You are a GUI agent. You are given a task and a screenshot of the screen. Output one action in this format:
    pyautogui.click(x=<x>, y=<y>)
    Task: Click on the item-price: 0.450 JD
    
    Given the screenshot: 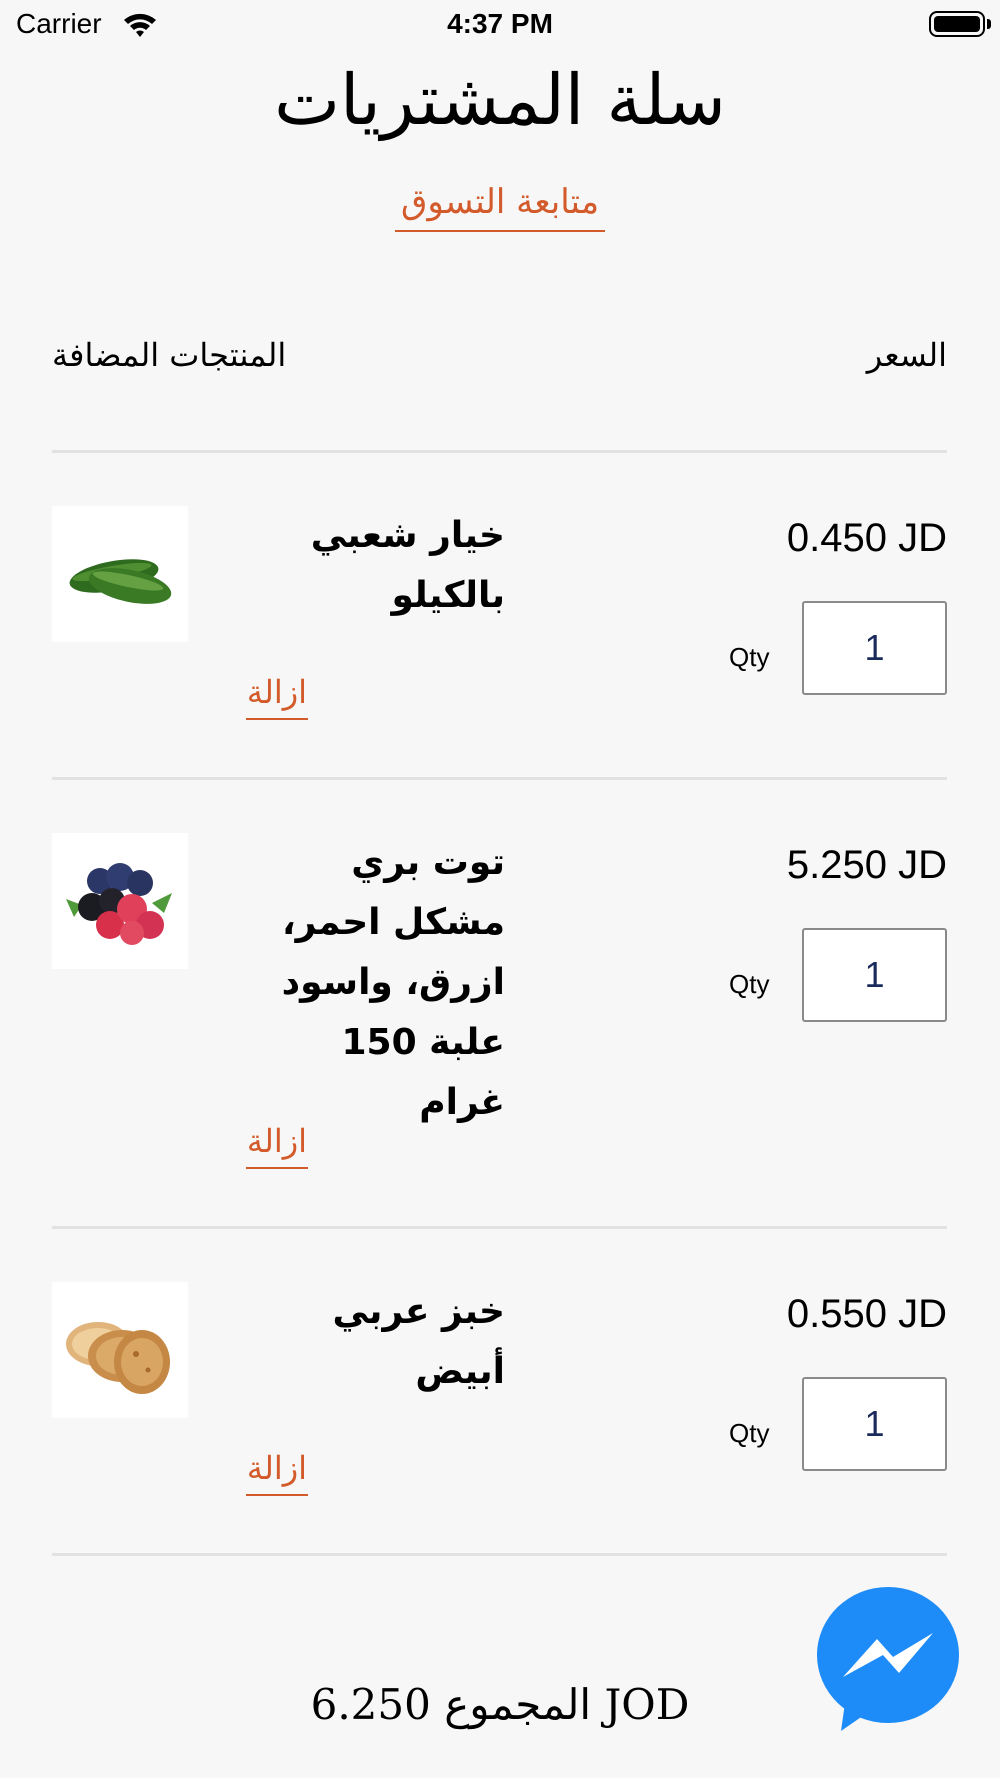 What is the action you would take?
    pyautogui.click(x=866, y=538)
    